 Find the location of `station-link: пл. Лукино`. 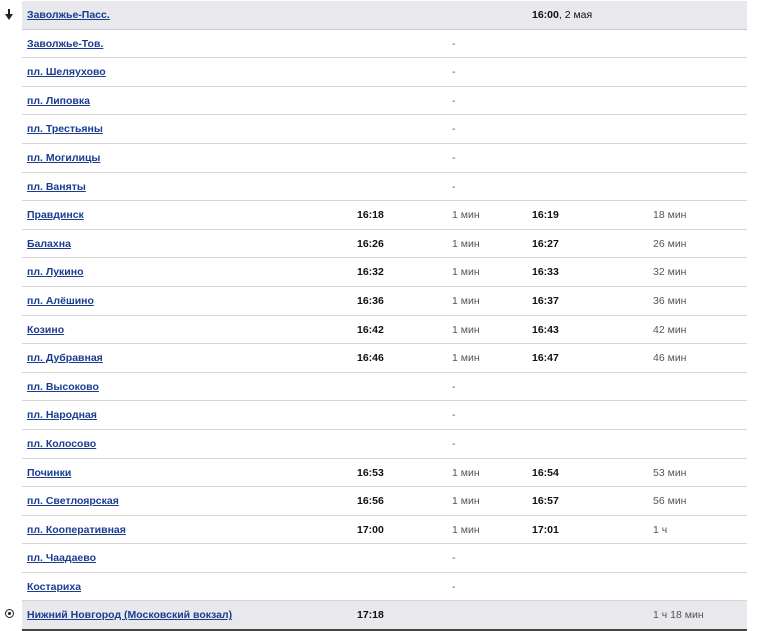

station-link: пл. Лукино is located at coordinates (55, 272).